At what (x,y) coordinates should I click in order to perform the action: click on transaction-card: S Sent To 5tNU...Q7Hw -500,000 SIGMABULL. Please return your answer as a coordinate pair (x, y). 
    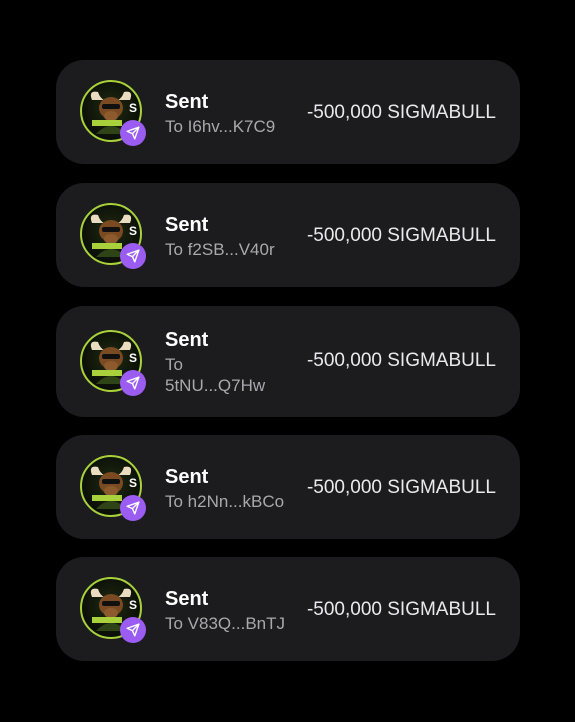
    Looking at the image, I should click on (288, 361).